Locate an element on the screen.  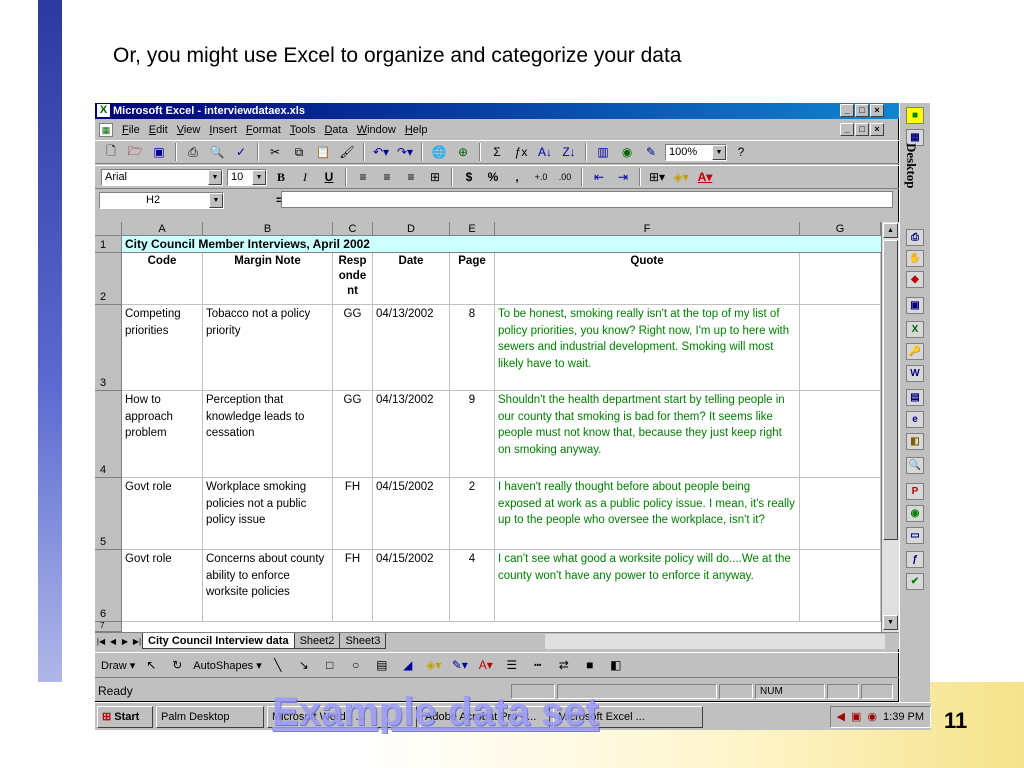
header-code: Code is located at coordinates (162, 279).